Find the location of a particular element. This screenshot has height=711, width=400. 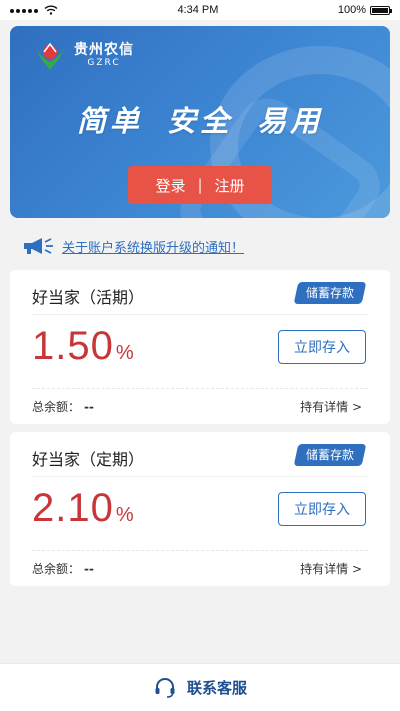

bank-logo-icon is located at coordinates (50, 56).